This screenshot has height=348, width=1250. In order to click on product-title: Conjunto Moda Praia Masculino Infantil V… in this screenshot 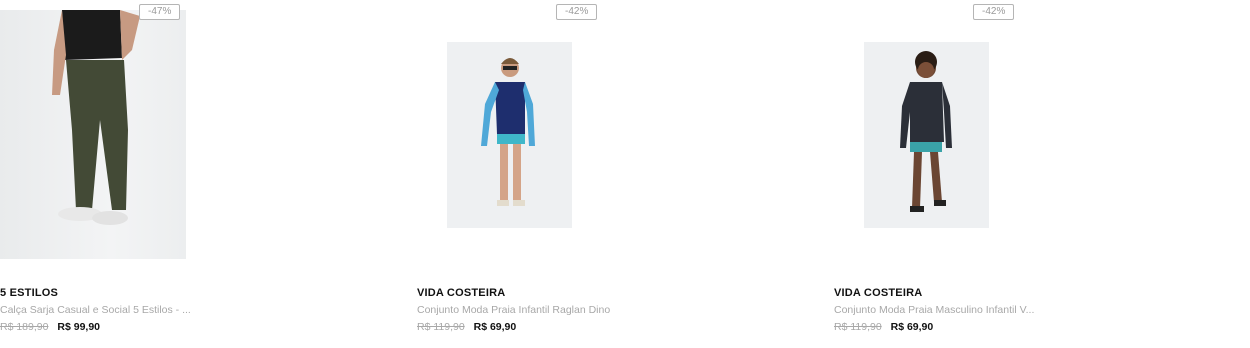, I will do `click(934, 310)`.